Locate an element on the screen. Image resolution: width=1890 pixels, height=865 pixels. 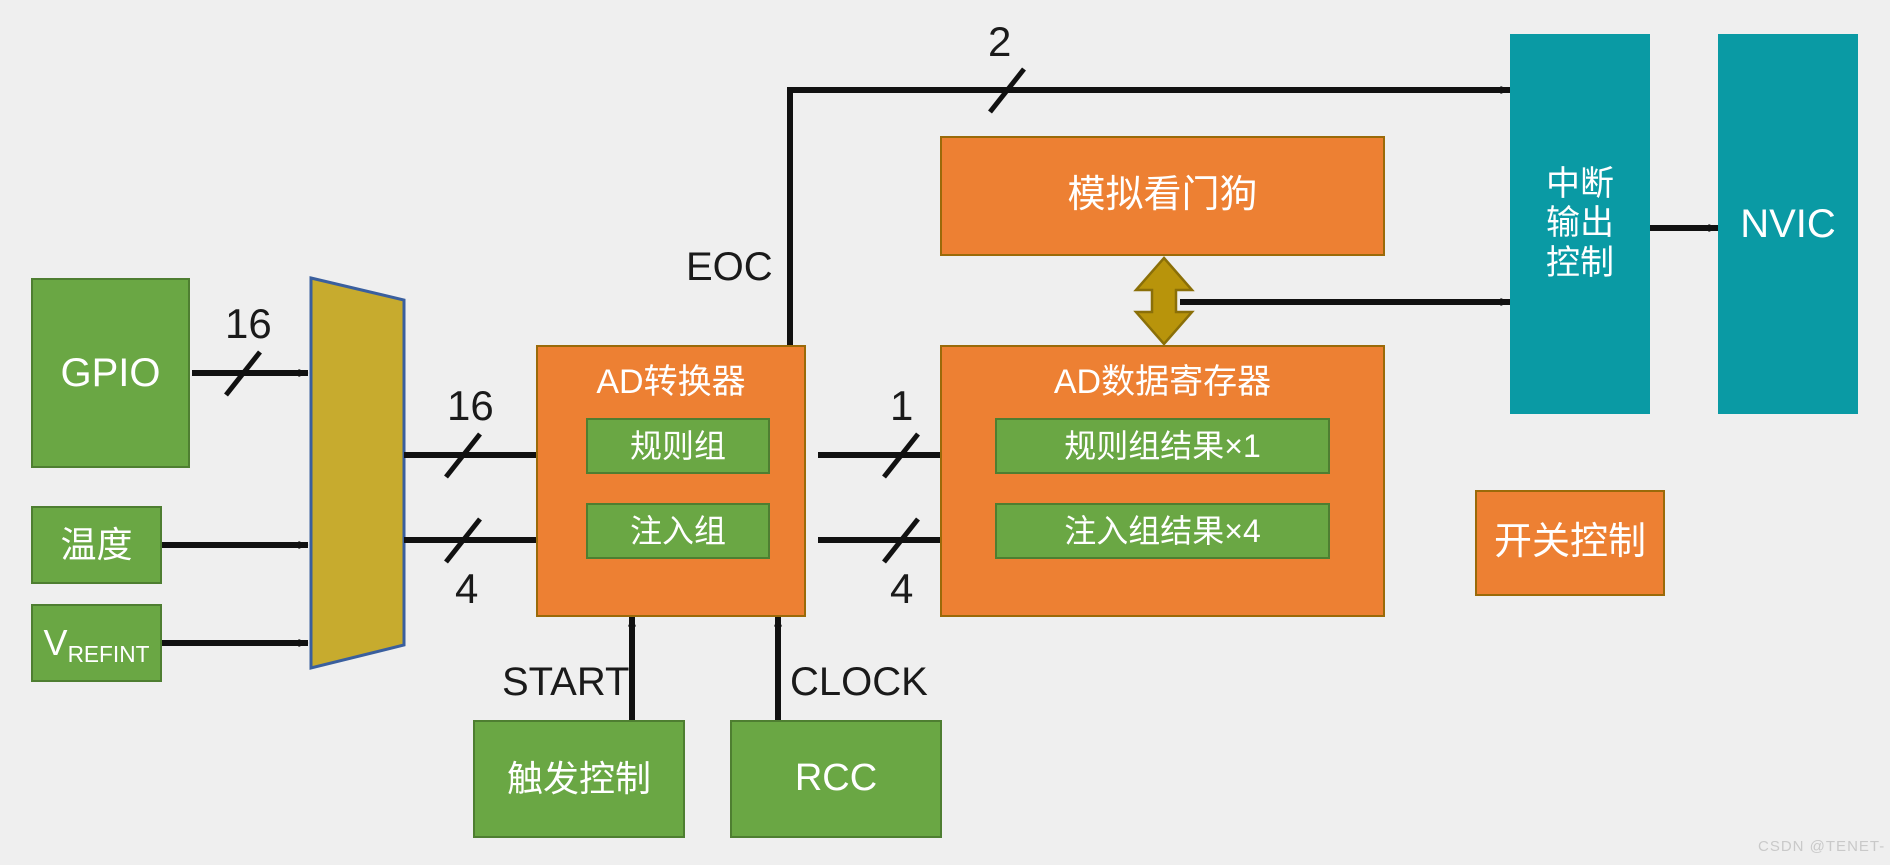
node-regular-group: 规则组 is located at coordinates (678, 446).